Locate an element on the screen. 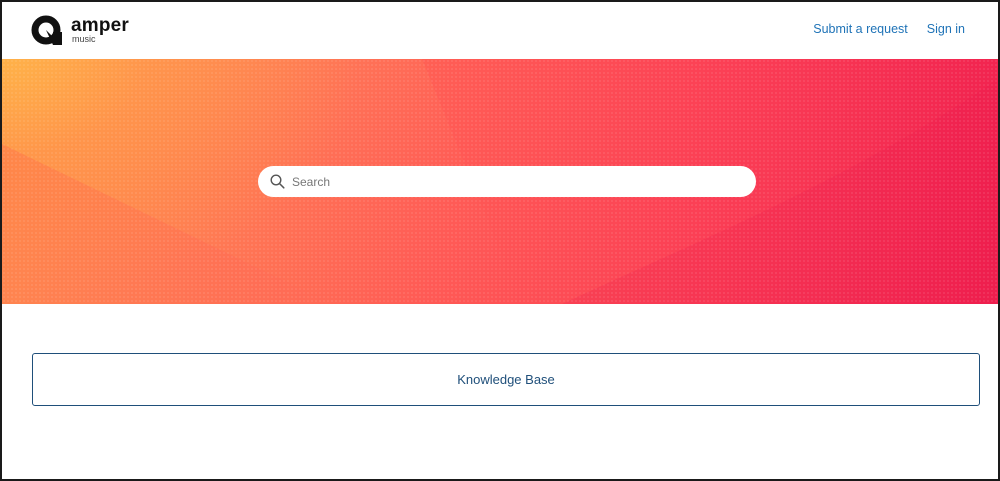  sign-in-link: Sign in is located at coordinates (946, 29).